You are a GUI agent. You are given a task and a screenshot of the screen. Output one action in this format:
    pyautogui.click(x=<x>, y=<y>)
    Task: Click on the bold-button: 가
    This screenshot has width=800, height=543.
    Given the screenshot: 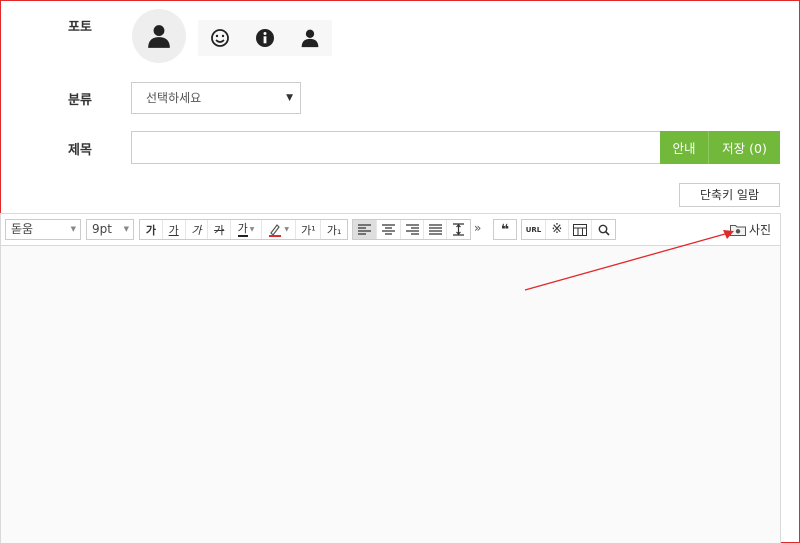 What is the action you would take?
    pyautogui.click(x=151, y=229)
    